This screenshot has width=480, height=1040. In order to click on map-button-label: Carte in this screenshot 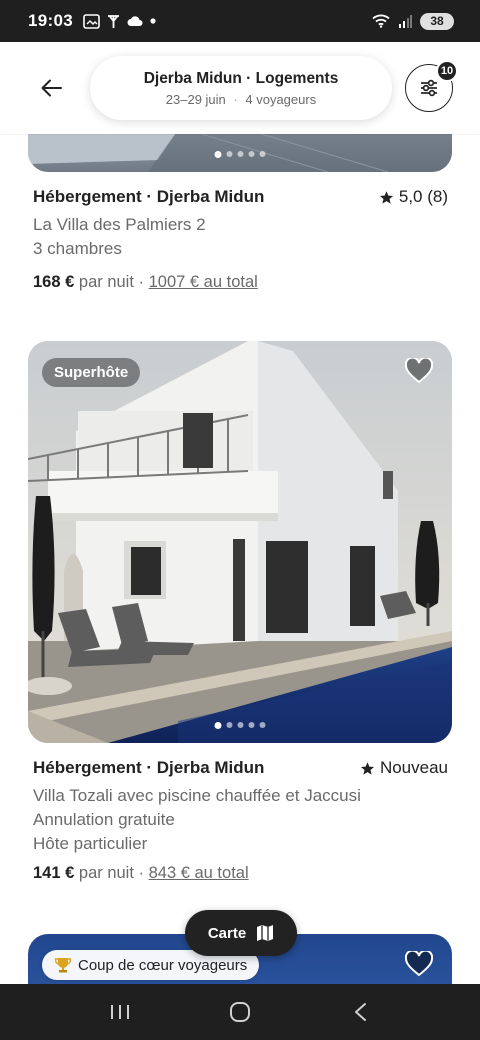, I will do `click(227, 933)`.